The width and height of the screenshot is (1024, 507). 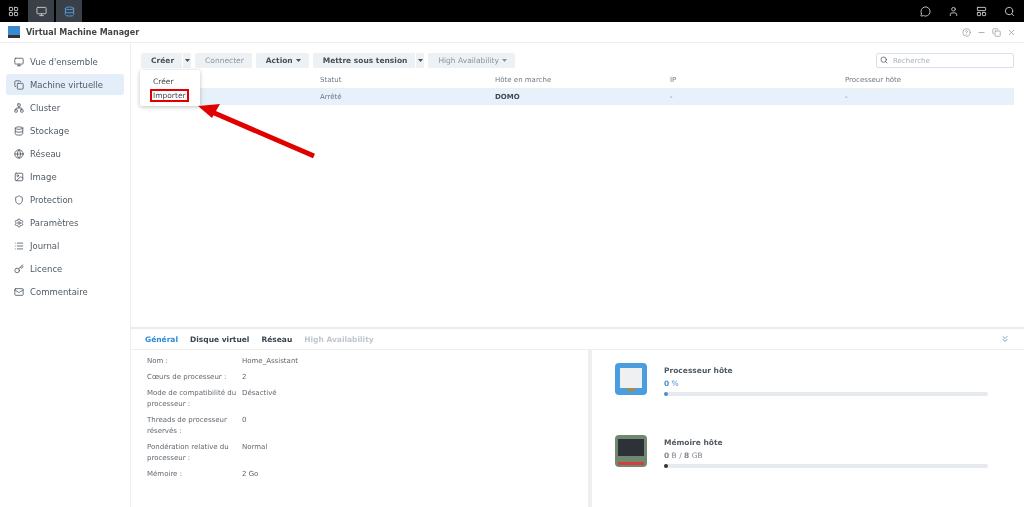 What do you see at coordinates (83, 32) in the screenshot?
I see `window-title: Virtual Machine Manager` at bounding box center [83, 32].